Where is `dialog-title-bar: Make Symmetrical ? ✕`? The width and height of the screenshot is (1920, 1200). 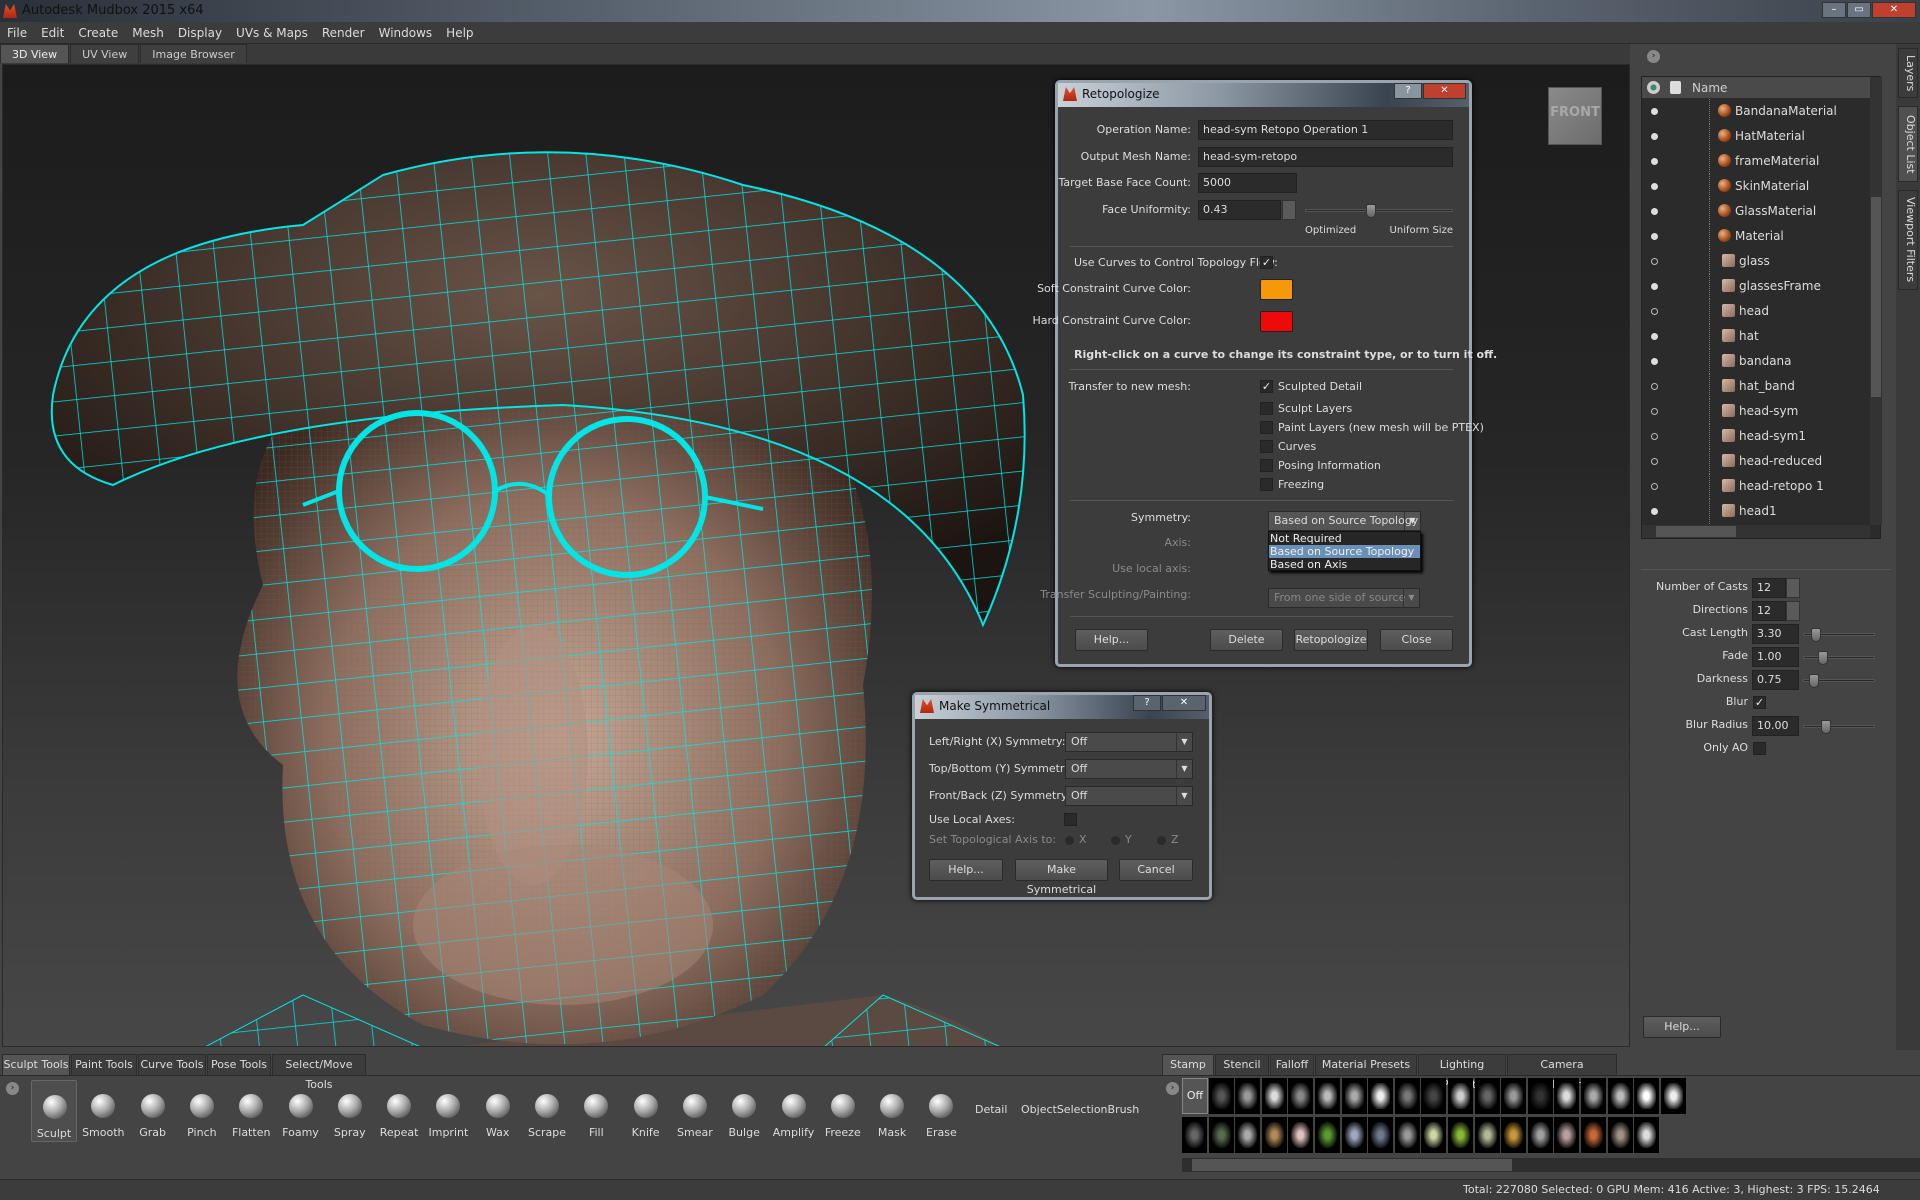
dialog-title-bar: Make Symmetrical ? ✕ is located at coordinates (1062, 707).